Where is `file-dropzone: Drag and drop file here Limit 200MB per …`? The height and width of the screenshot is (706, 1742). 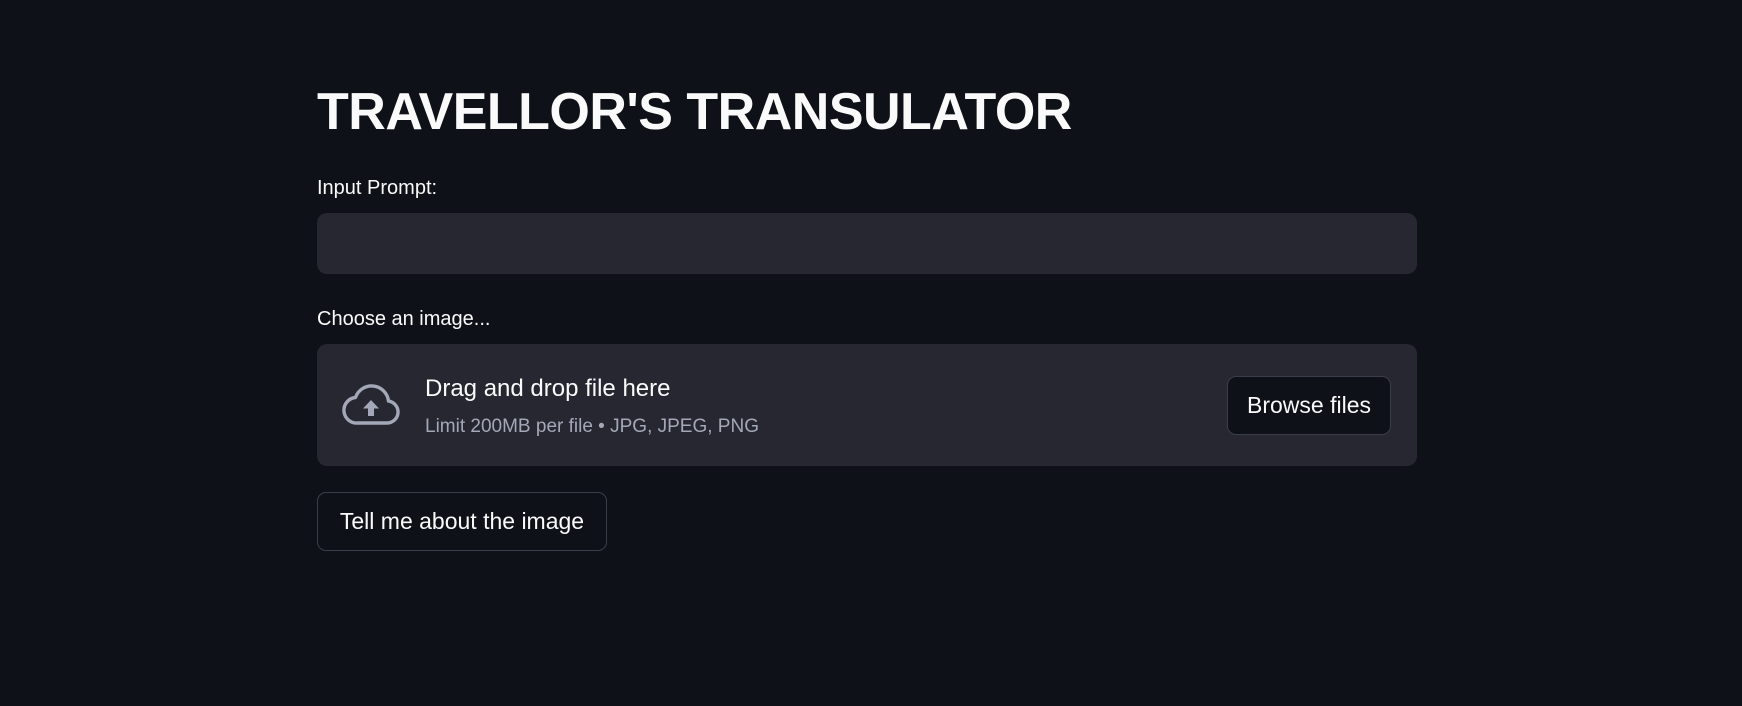
file-dropzone: Drag and drop file here Limit 200MB per … is located at coordinates (867, 405).